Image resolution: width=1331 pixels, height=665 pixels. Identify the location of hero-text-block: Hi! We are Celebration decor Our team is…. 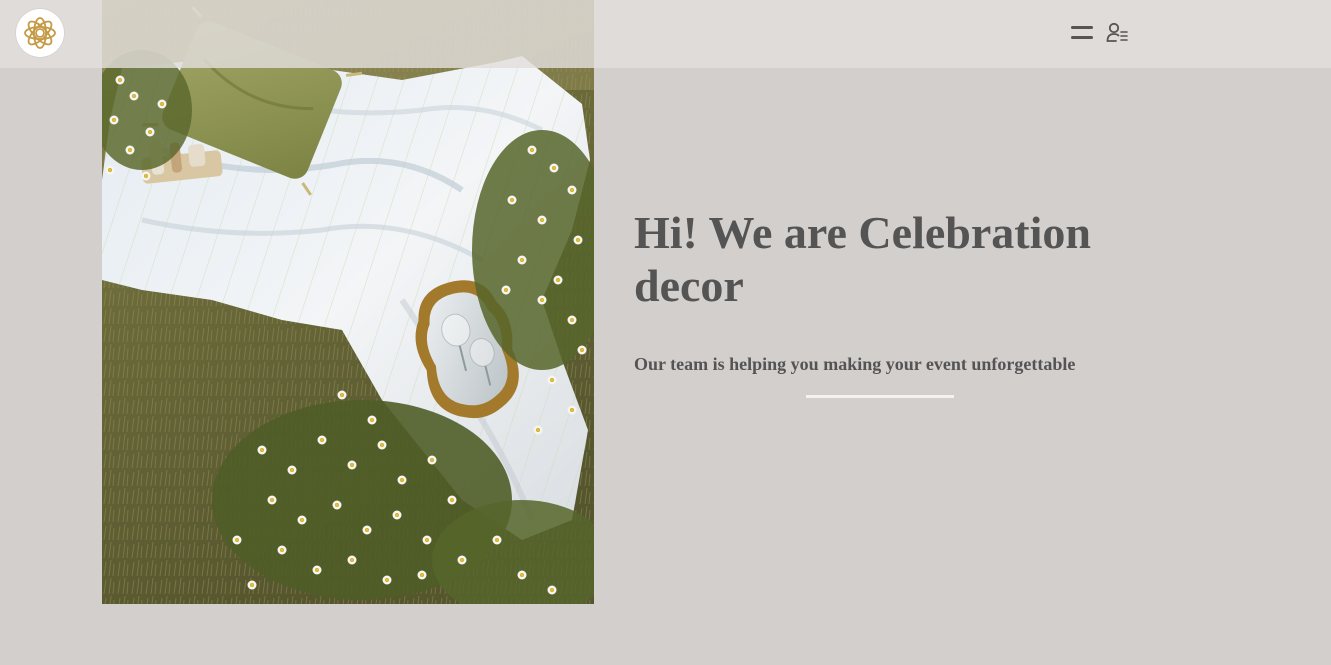
(874, 290).